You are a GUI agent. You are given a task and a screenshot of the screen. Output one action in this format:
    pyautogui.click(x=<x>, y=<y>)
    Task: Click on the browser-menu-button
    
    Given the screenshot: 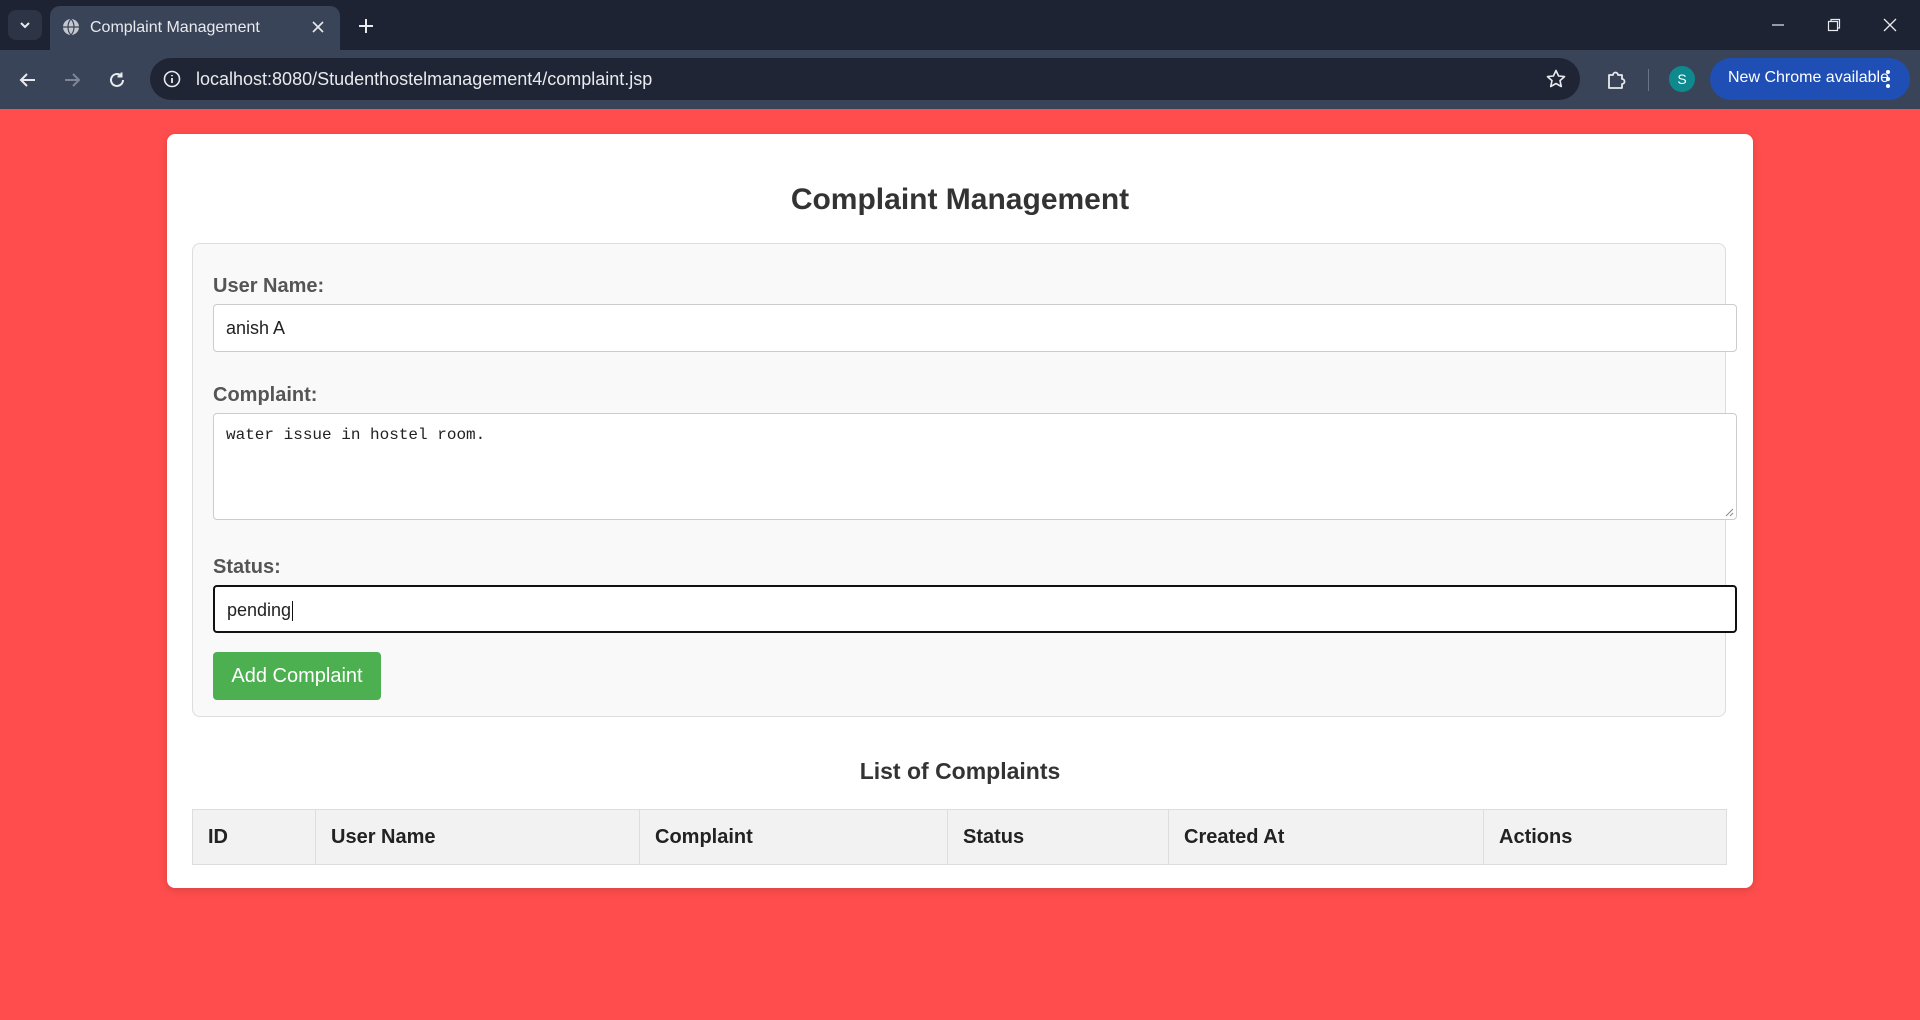 What is the action you would take?
    pyautogui.click(x=1888, y=79)
    